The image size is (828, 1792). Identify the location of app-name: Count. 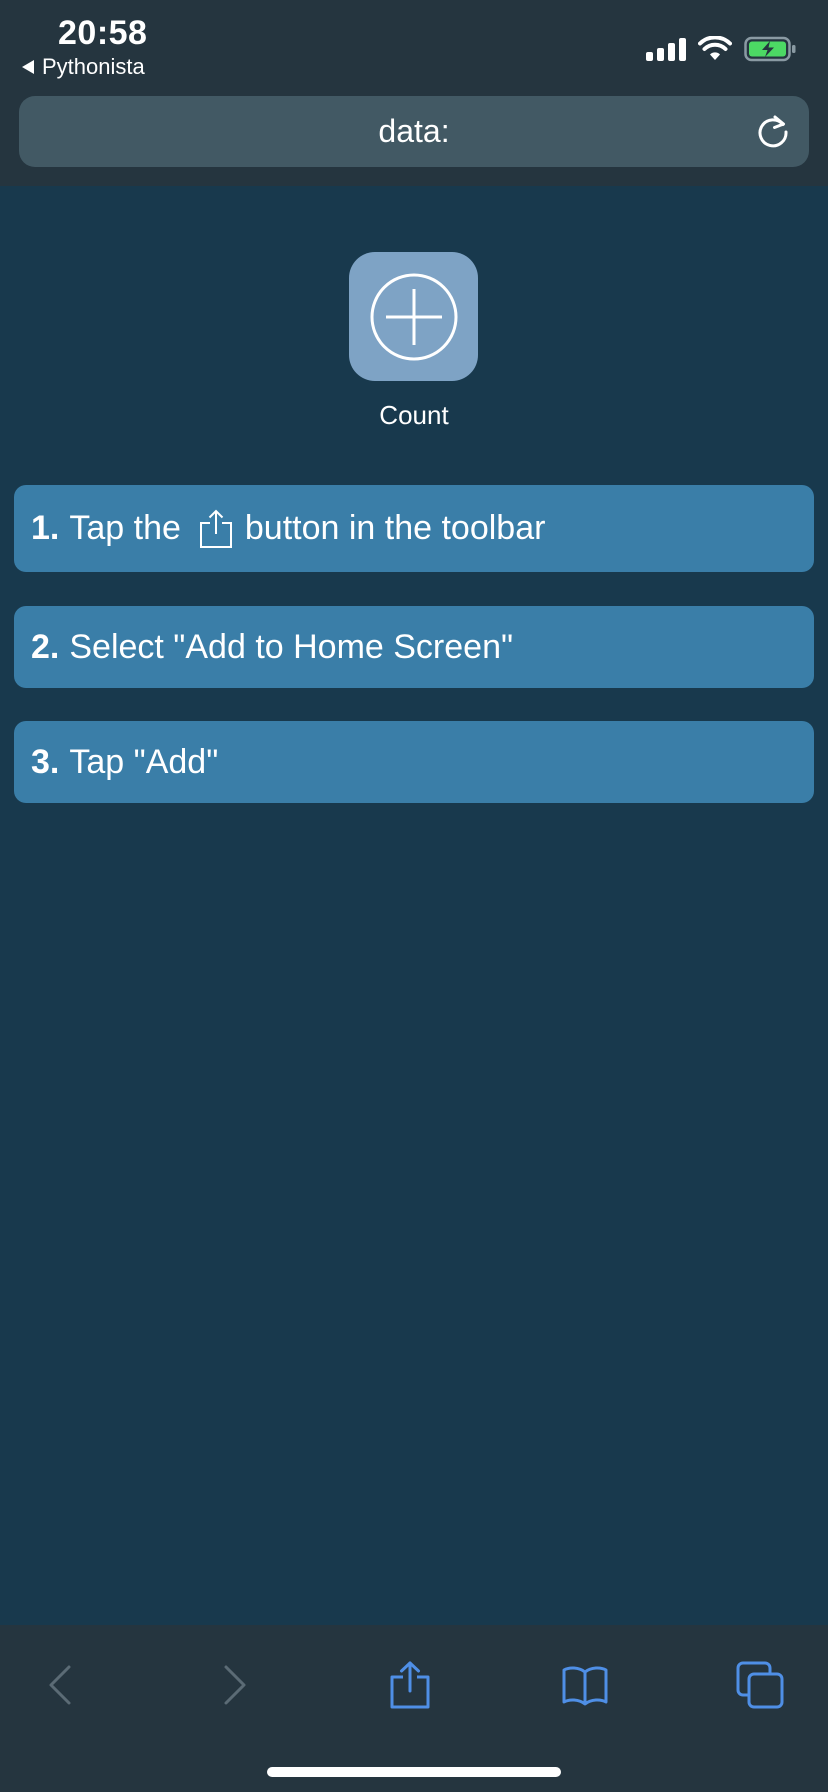
(414, 415).